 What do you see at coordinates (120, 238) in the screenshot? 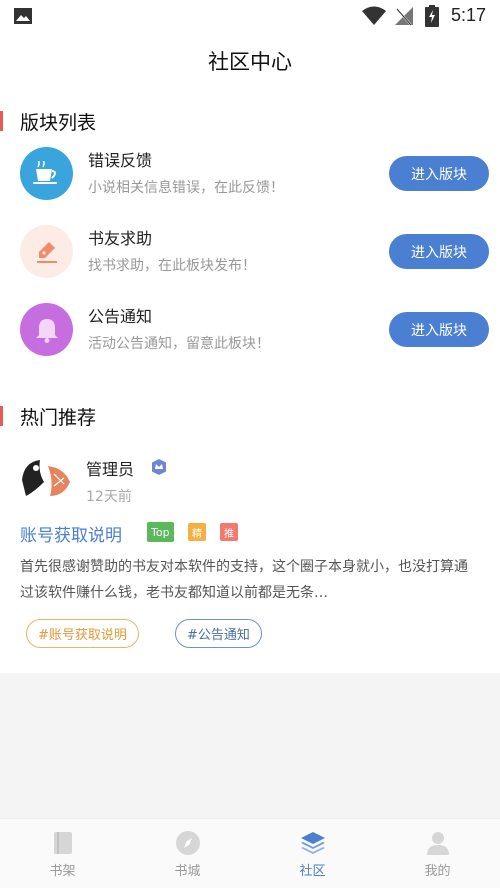
I see `forum-name: 书友求助` at bounding box center [120, 238].